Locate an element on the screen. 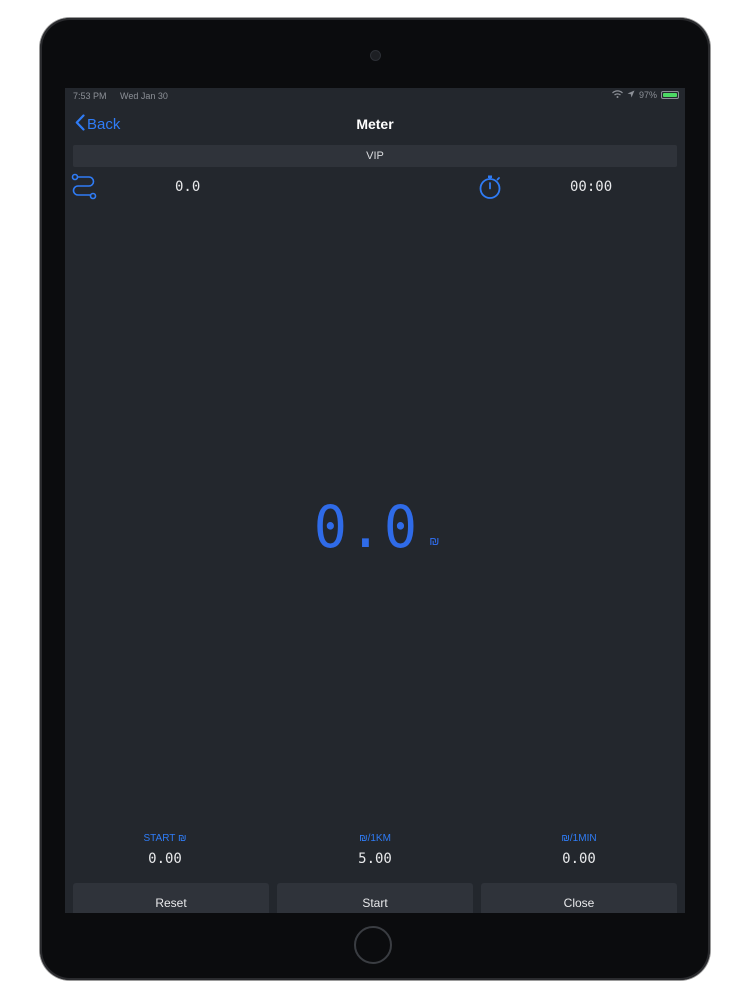 This screenshot has height=1000, width=750. location-arrow-icon is located at coordinates (631, 95).